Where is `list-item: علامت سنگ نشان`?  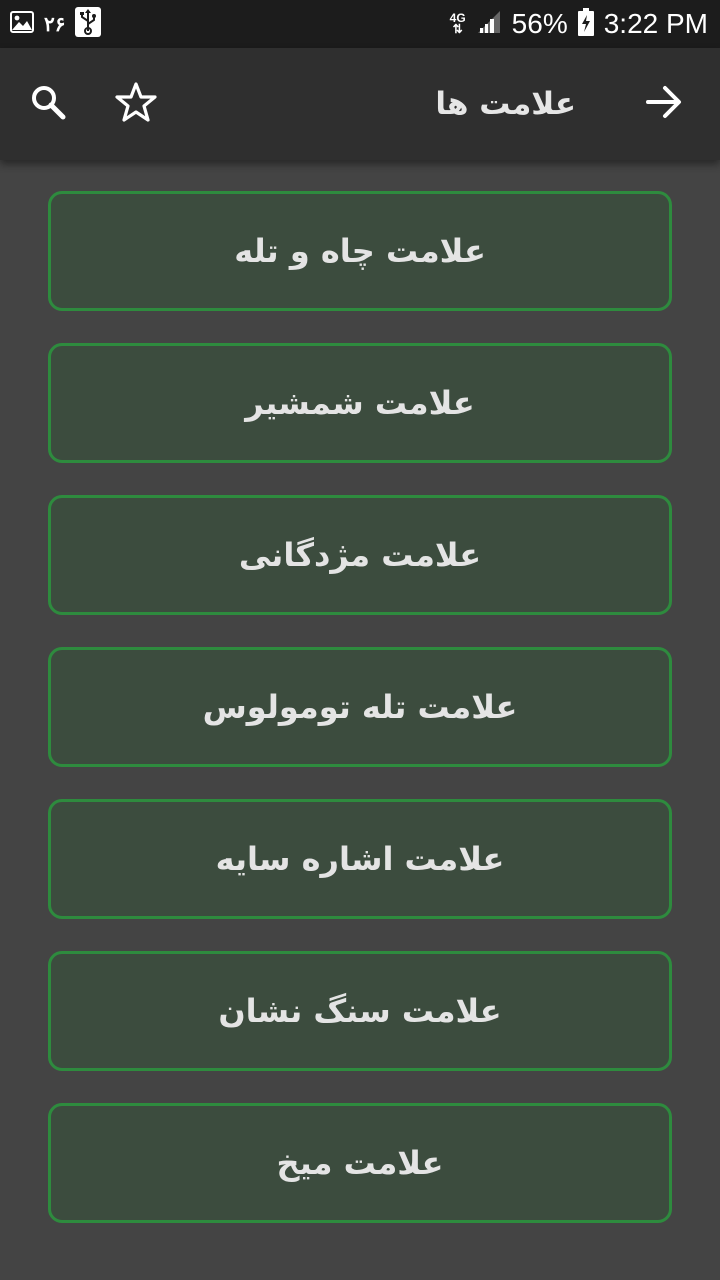
list-item: علامت سنگ نشان is located at coordinates (360, 1011).